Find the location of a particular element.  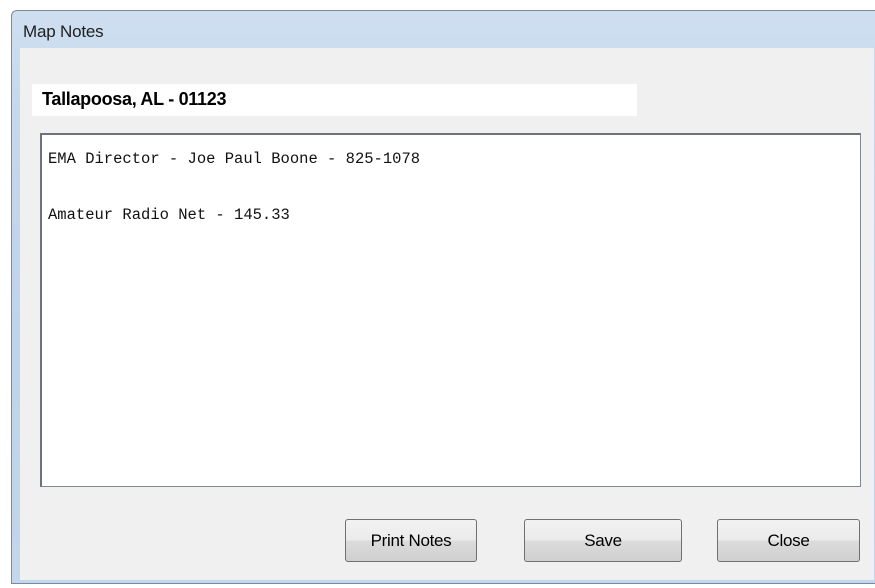

print-notes-button: Print Notes is located at coordinates (411, 540).